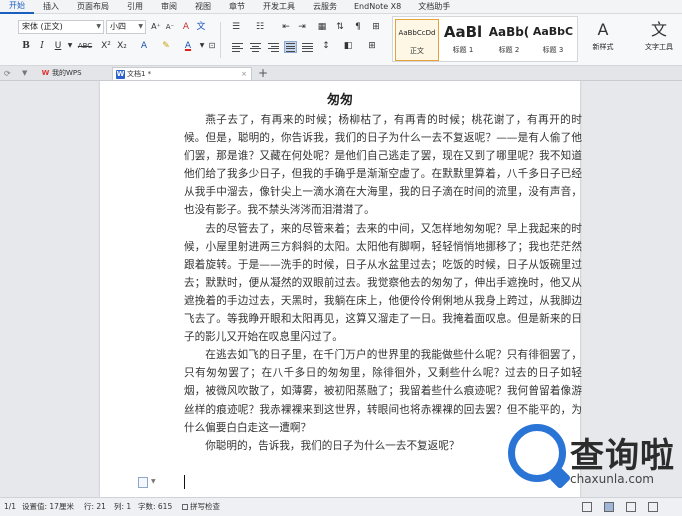  Describe the element at coordinates (273, 47) in the screenshot. I see `align-right-icon` at that location.